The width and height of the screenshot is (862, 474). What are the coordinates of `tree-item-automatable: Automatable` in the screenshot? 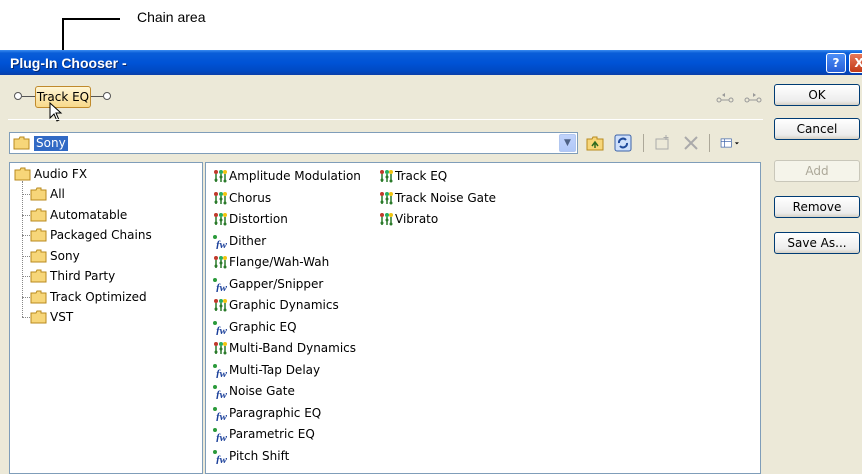 It's located at (115, 215).